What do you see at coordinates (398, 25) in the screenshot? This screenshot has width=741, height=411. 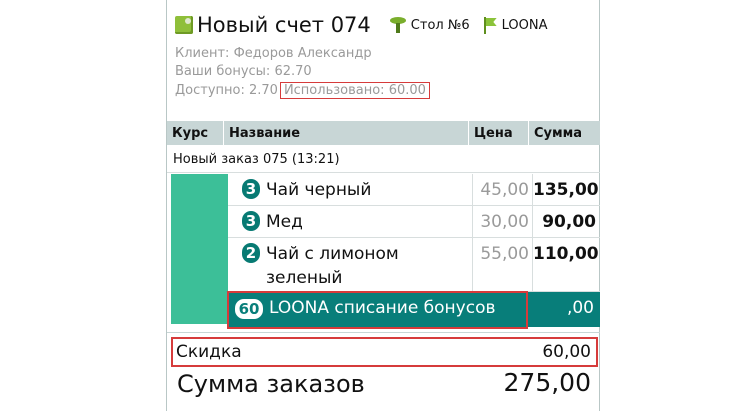 I see `table-icon` at bounding box center [398, 25].